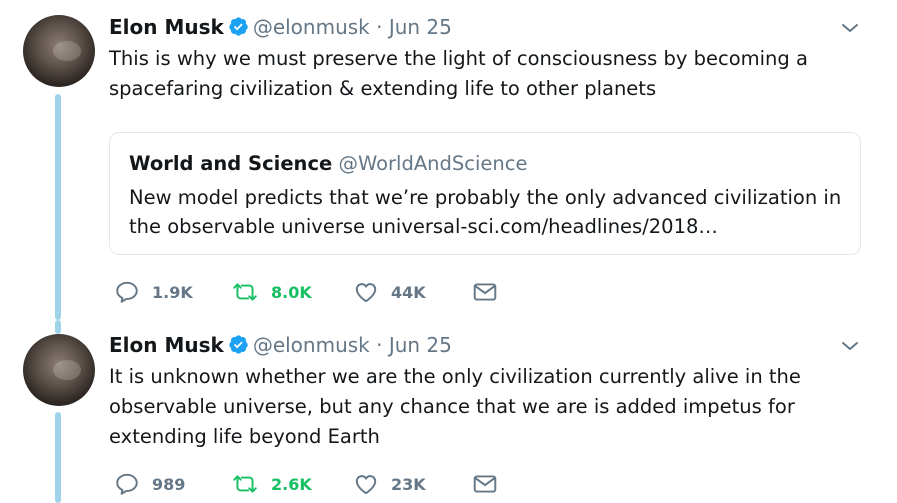 The image size is (897, 503). Describe the element at coordinates (291, 484) in the screenshot. I see `retweet-count: 2.6K` at that location.